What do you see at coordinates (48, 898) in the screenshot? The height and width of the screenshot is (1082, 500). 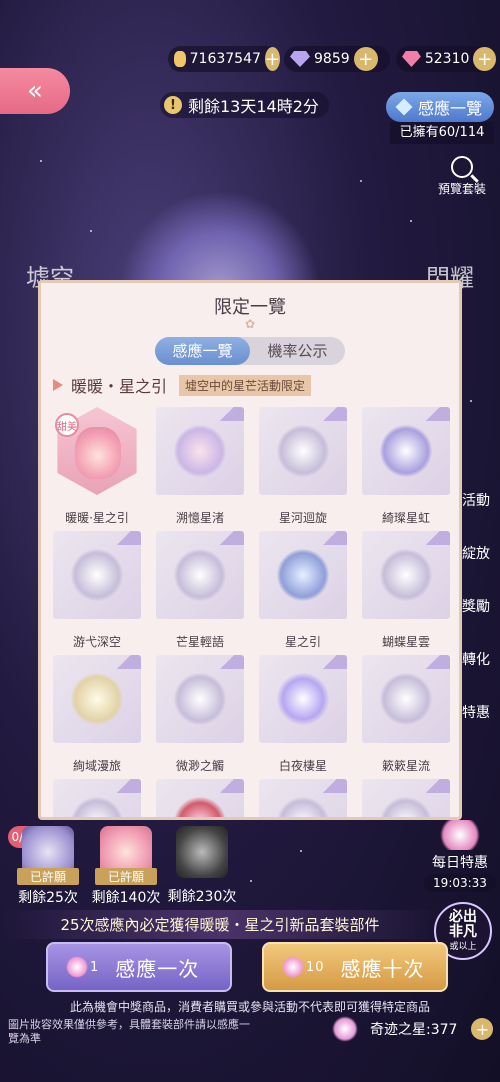 I see `remaining-count: 剩餘25次` at bounding box center [48, 898].